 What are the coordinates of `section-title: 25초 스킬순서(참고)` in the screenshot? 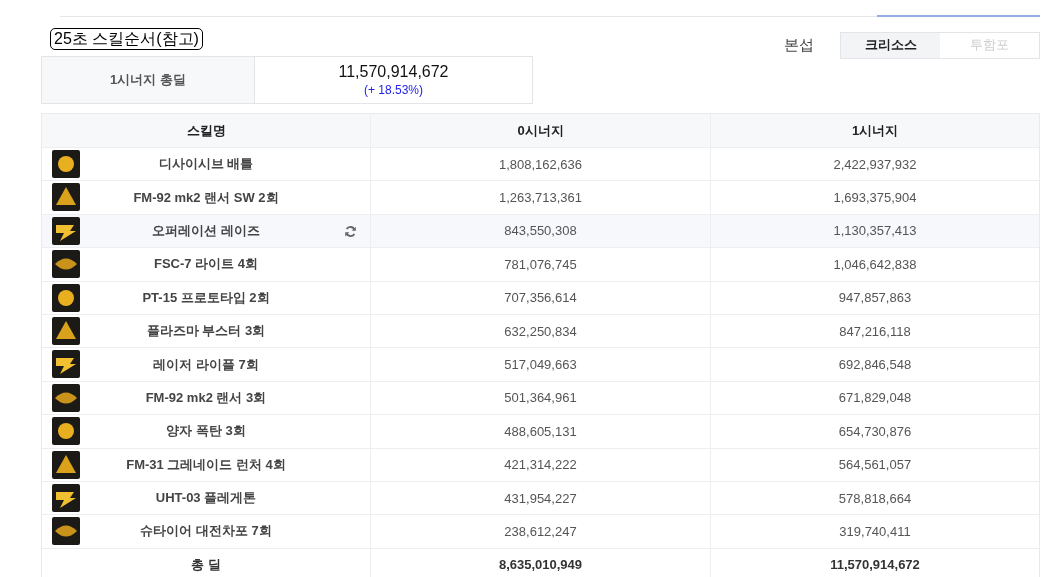 It's located at (126, 39).